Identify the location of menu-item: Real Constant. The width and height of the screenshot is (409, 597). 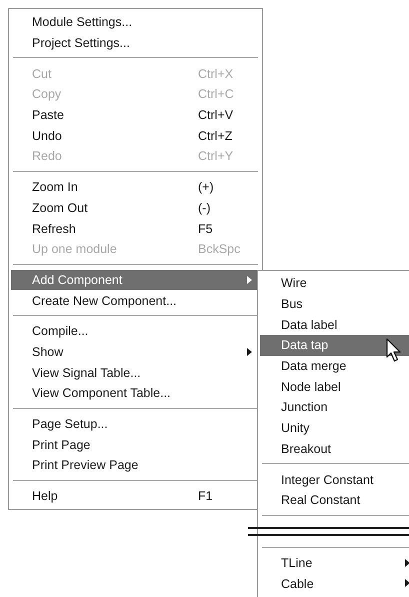
(334, 500).